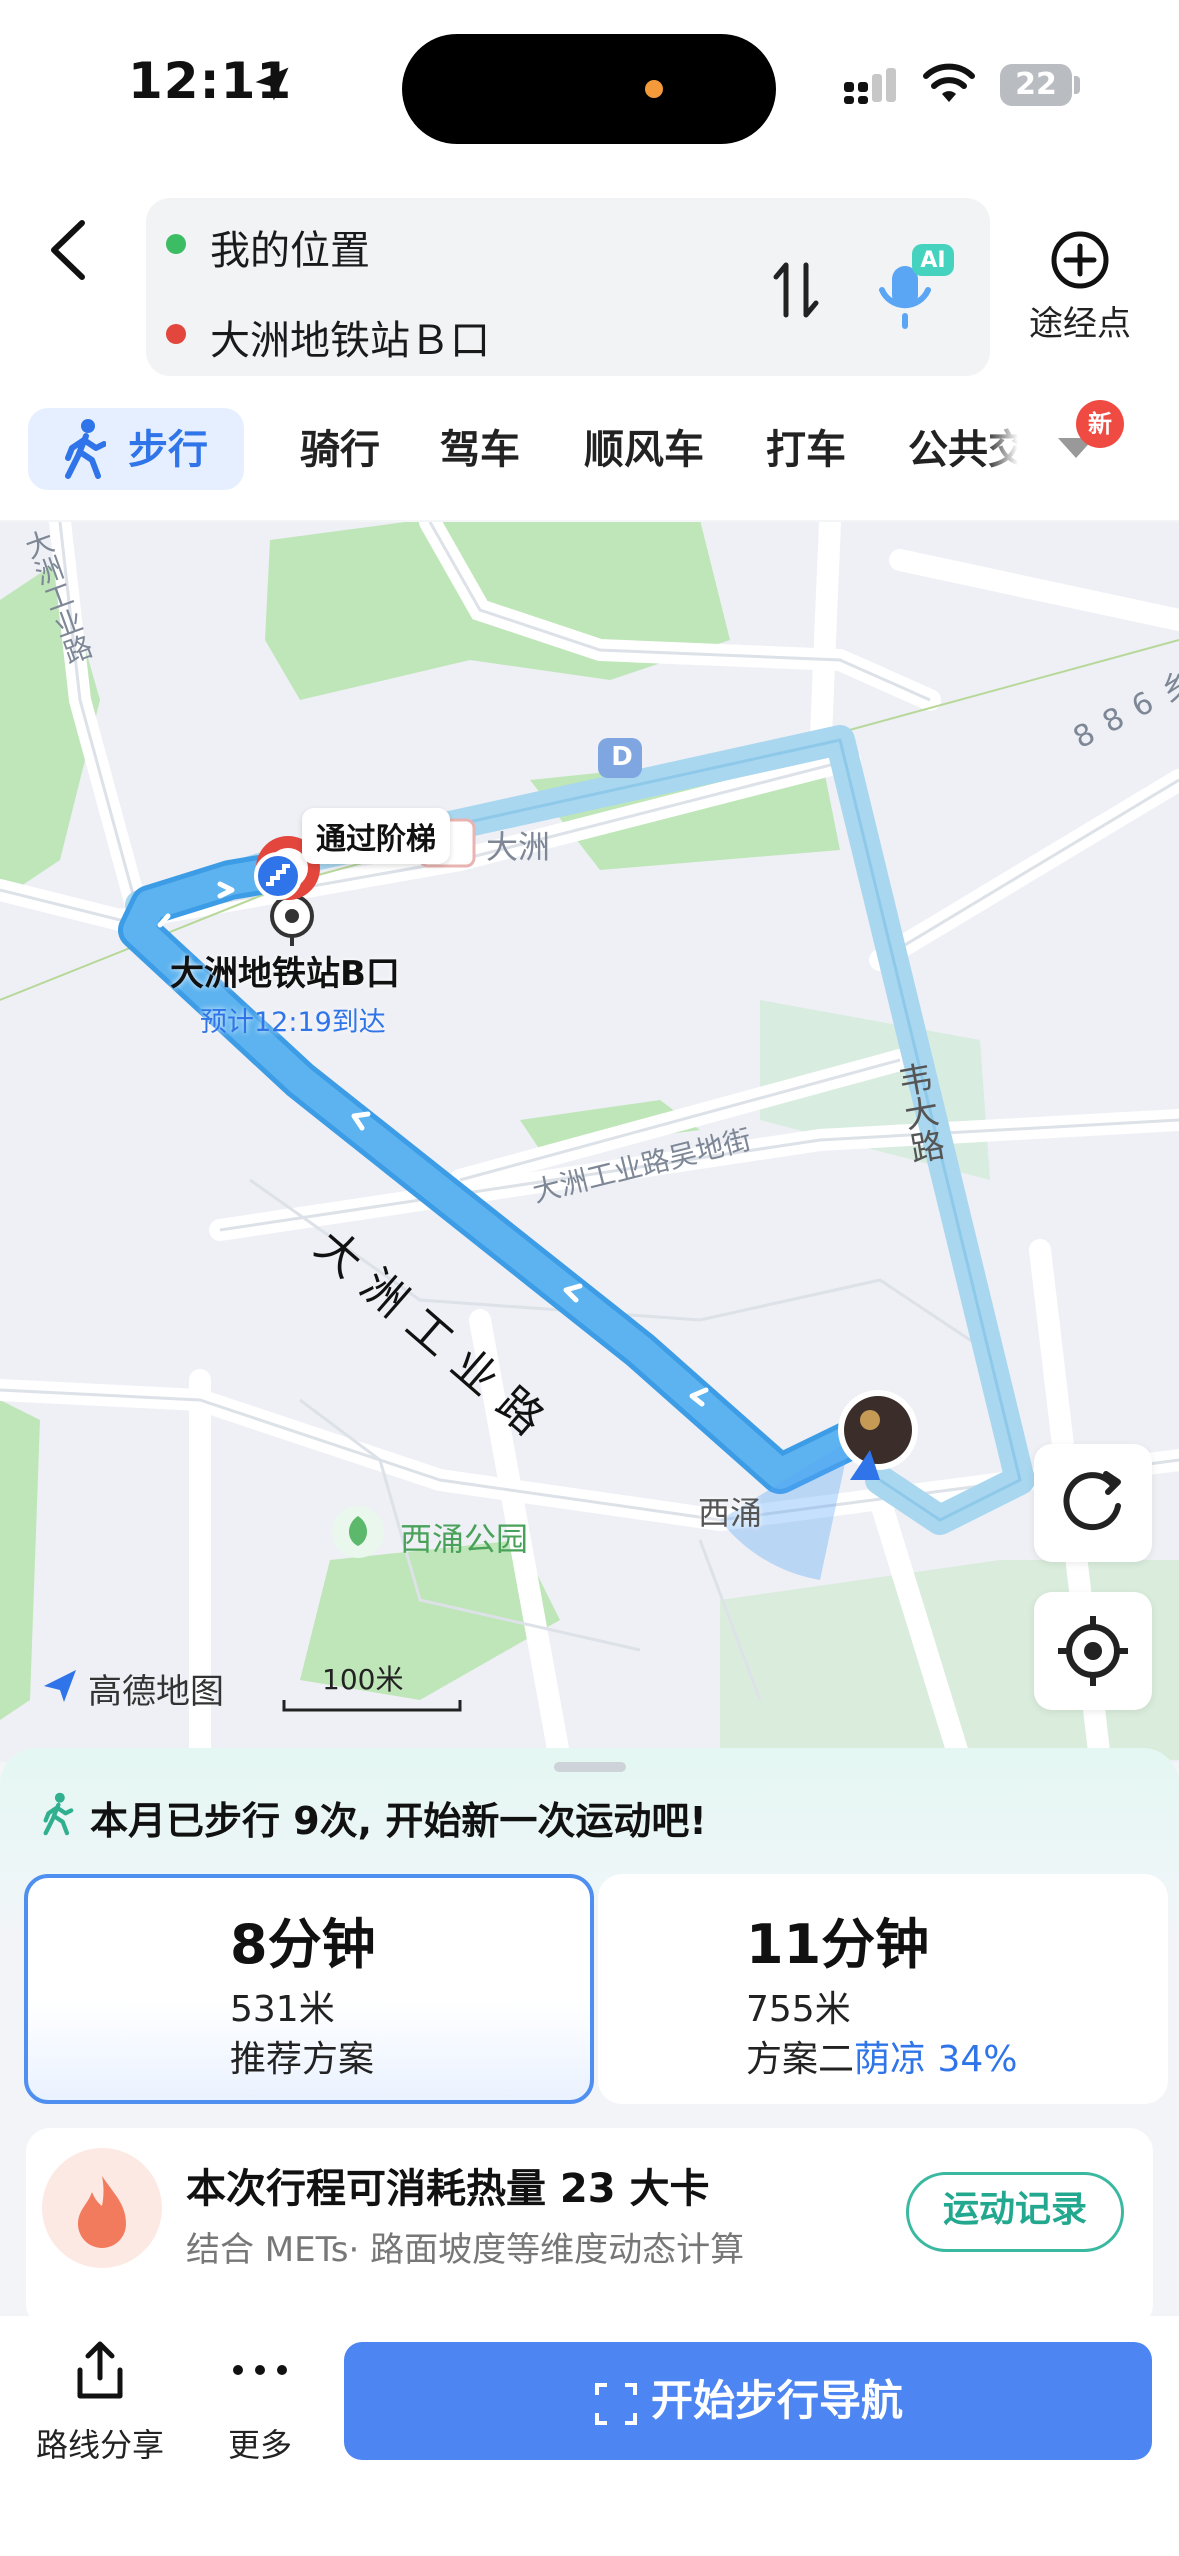  Describe the element at coordinates (70, 250) in the screenshot. I see `back-arrow-icon` at that location.